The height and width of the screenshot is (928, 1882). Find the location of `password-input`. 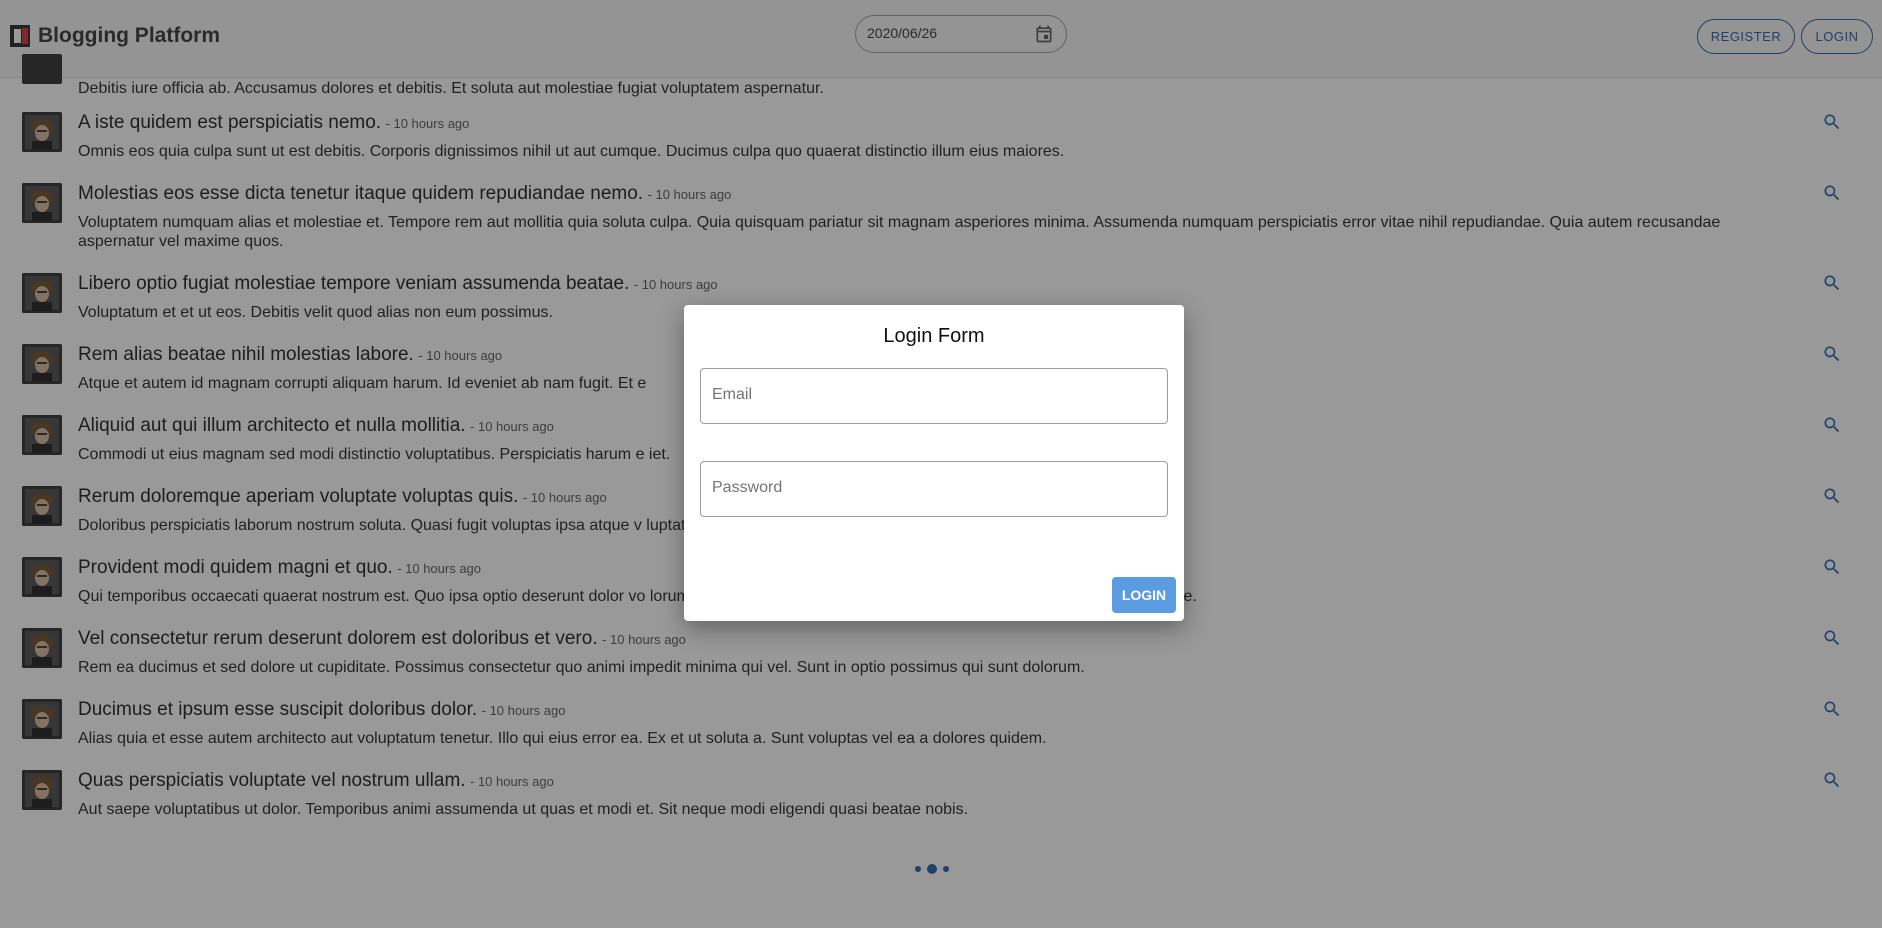

password-input is located at coordinates (932, 488).